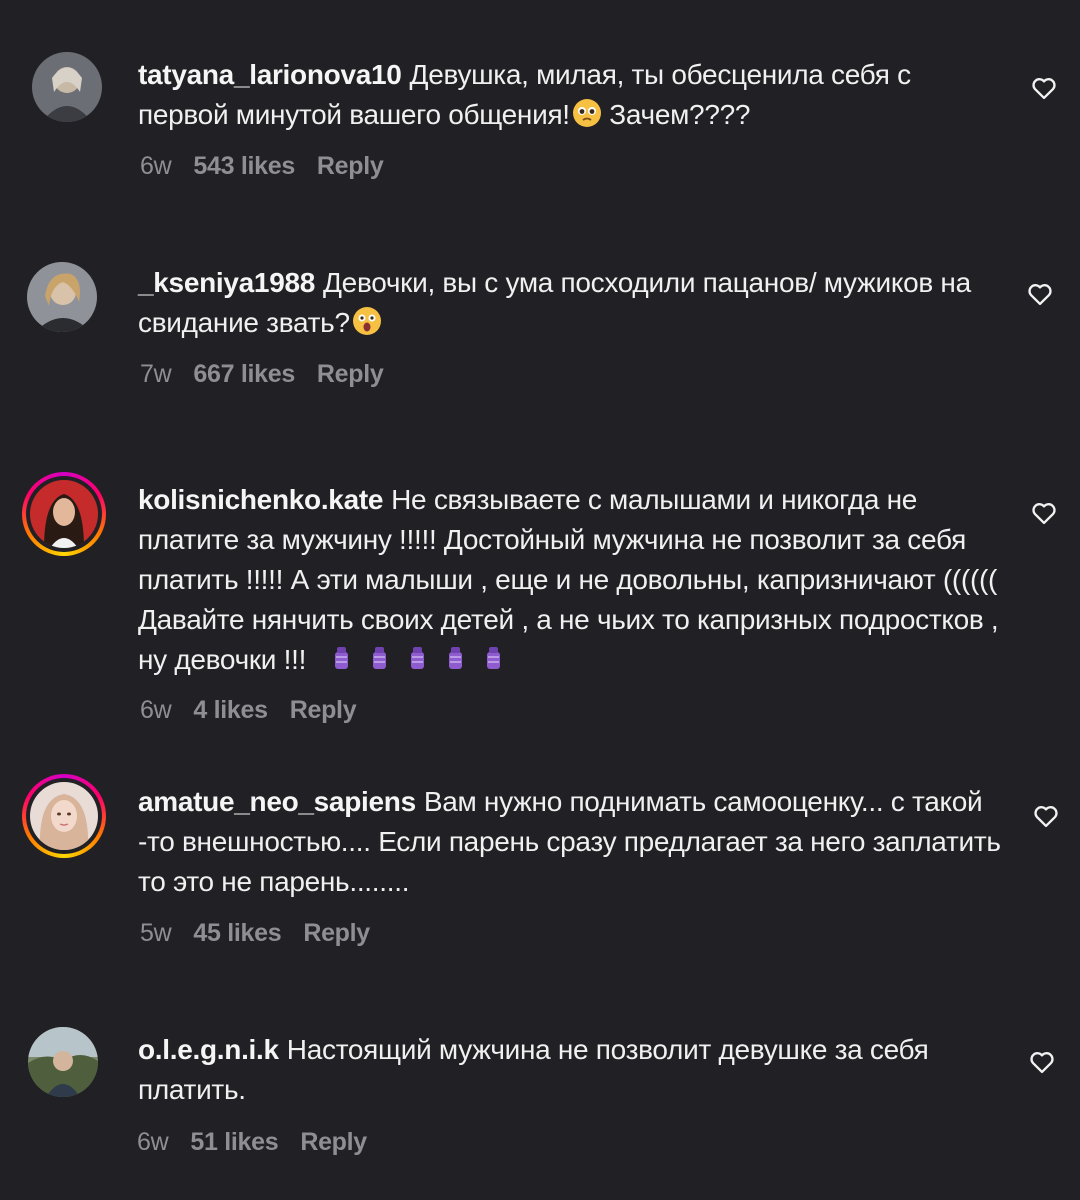 This screenshot has width=1080, height=1200. What do you see at coordinates (277, 801) in the screenshot?
I see `comment-username: amatue_neo_sapiens` at bounding box center [277, 801].